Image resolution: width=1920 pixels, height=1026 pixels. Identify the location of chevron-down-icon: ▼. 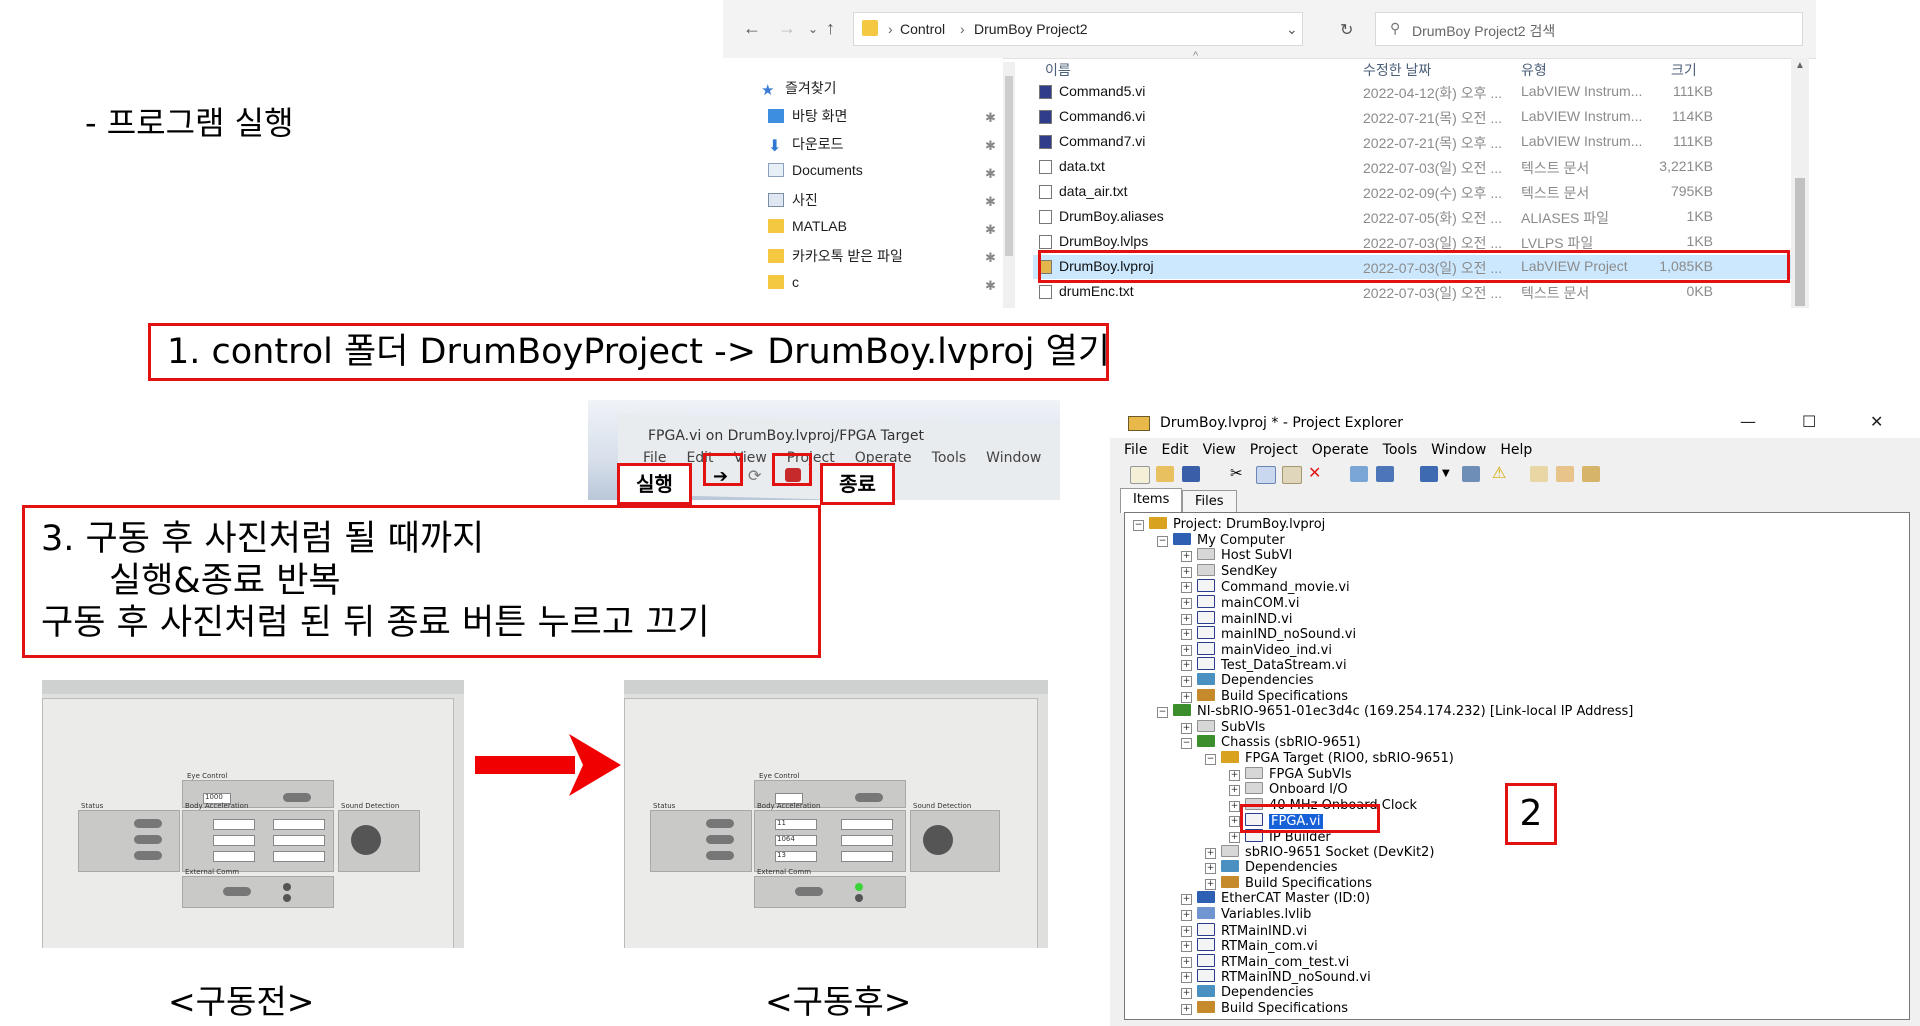
(1451, 476).